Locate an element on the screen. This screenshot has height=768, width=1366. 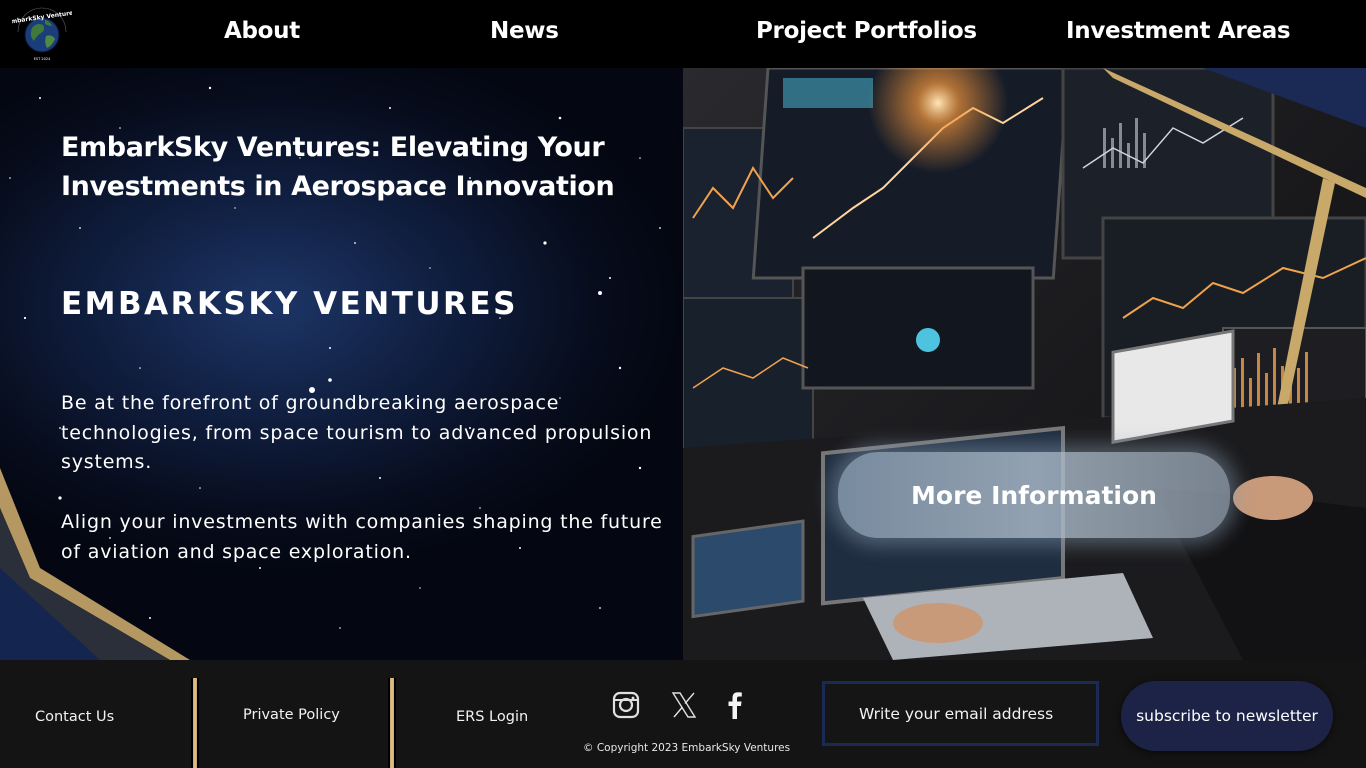
newsletter-email-input is located at coordinates (960, 713).